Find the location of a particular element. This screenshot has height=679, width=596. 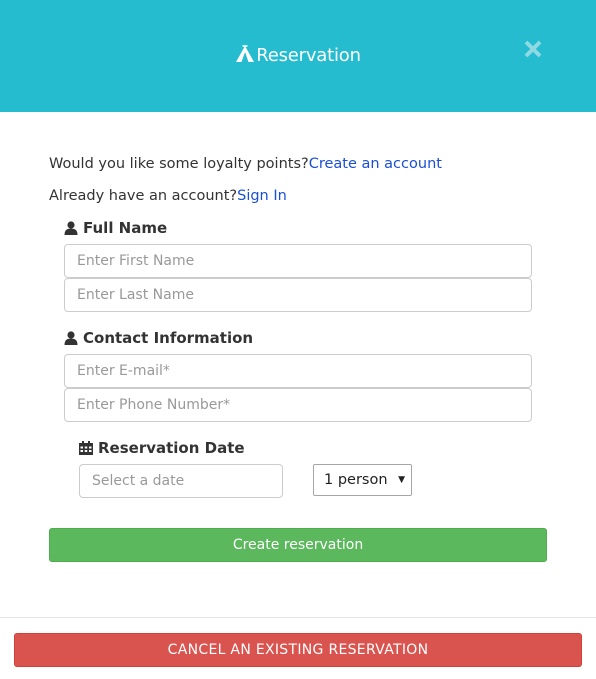

party-size-value: 1 person is located at coordinates (356, 480).